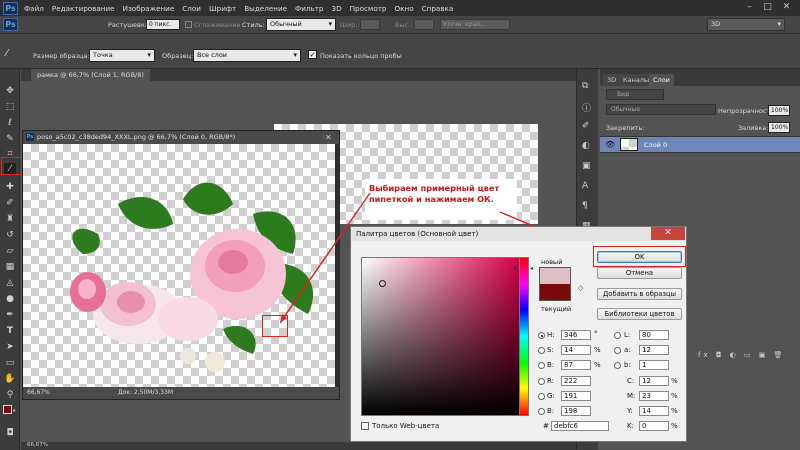  What do you see at coordinates (34, 8) in the screenshot?
I see `menu-file: Файл` at bounding box center [34, 8].